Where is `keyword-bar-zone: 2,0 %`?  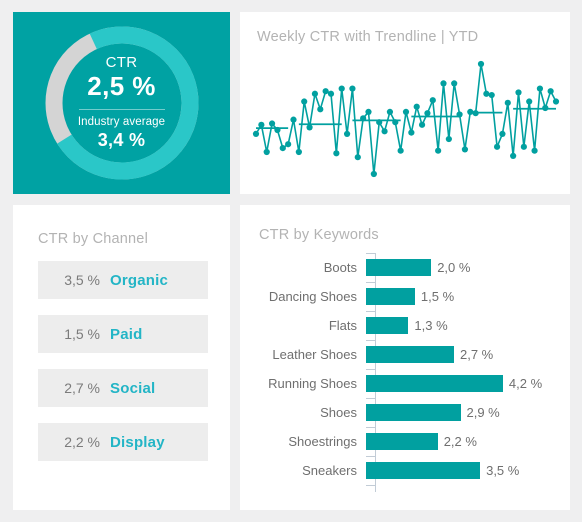
keyword-bar-zone: 2,0 % is located at coordinates (468, 267).